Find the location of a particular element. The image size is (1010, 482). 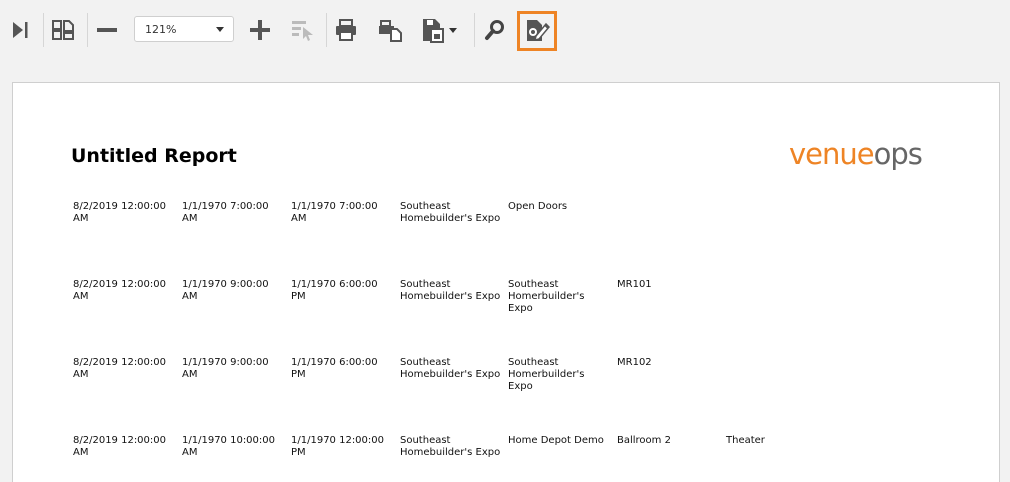

printer-icon is located at coordinates (346, 30).